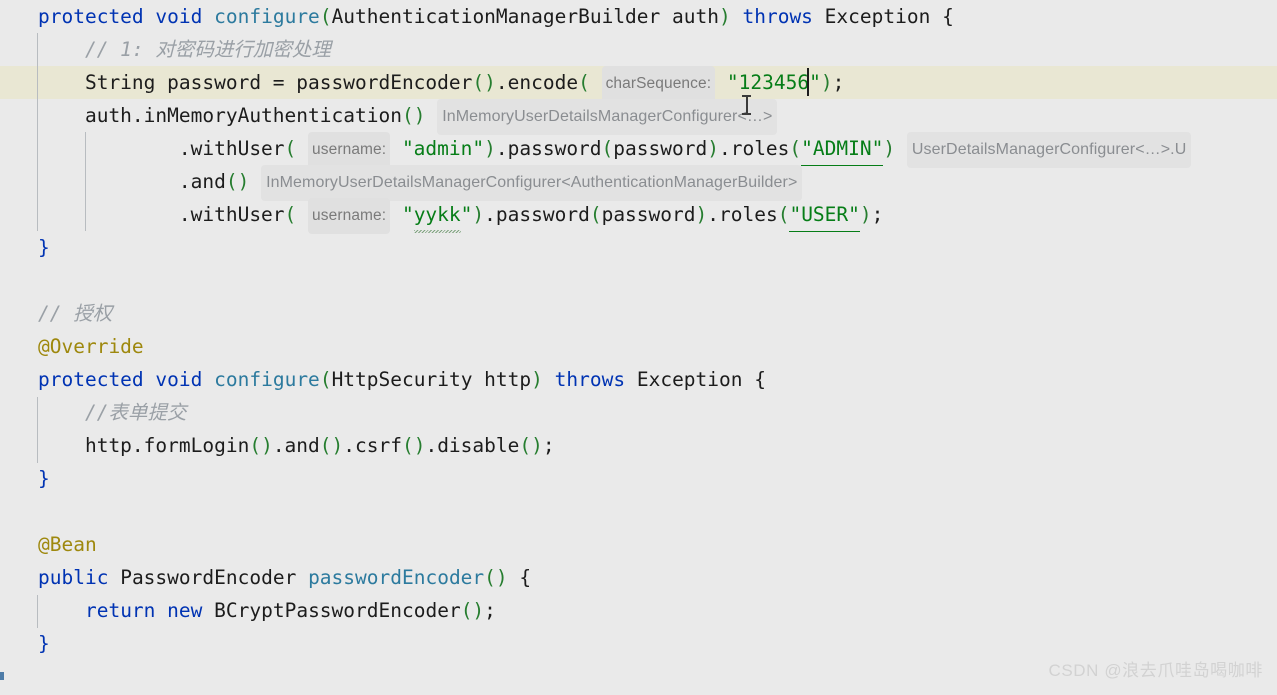 Image resolution: width=1277 pixels, height=695 pixels. I want to click on ibeam-stem, so click(747, 105).